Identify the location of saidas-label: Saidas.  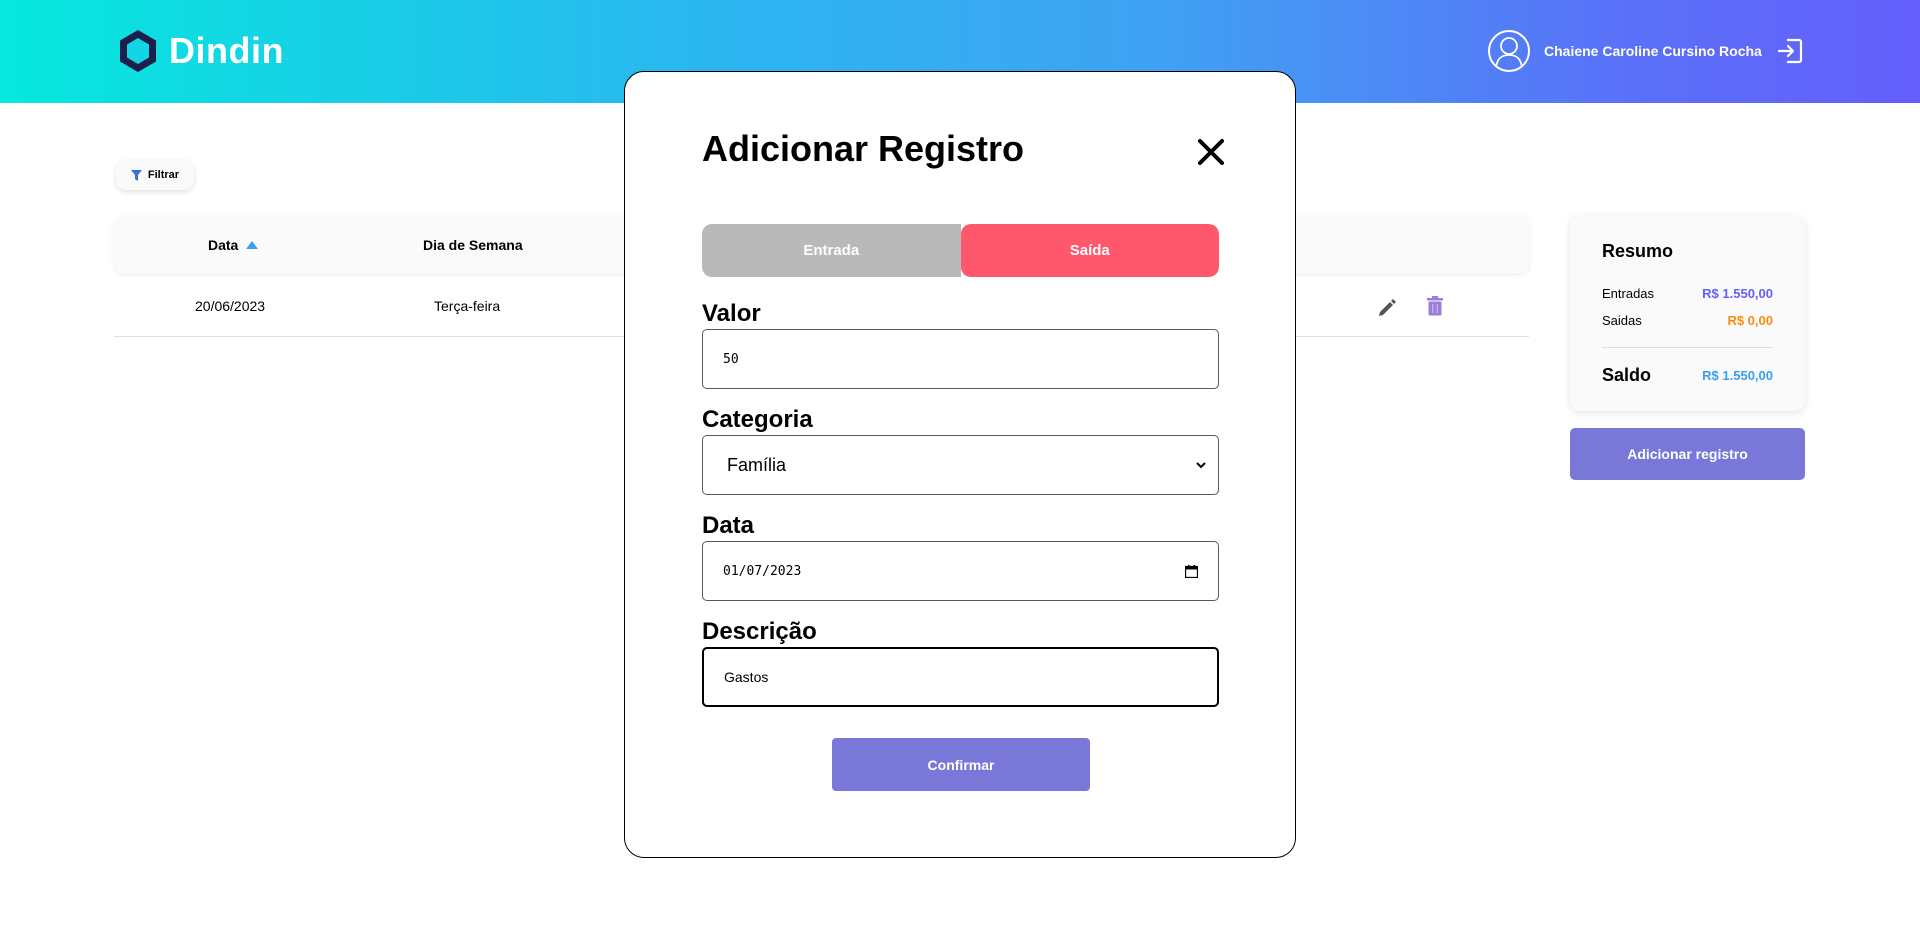
(1622, 320).